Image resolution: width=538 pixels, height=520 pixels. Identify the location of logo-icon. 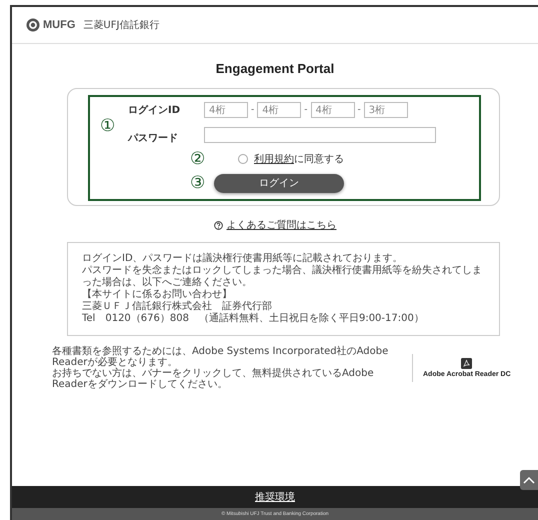
(33, 25).